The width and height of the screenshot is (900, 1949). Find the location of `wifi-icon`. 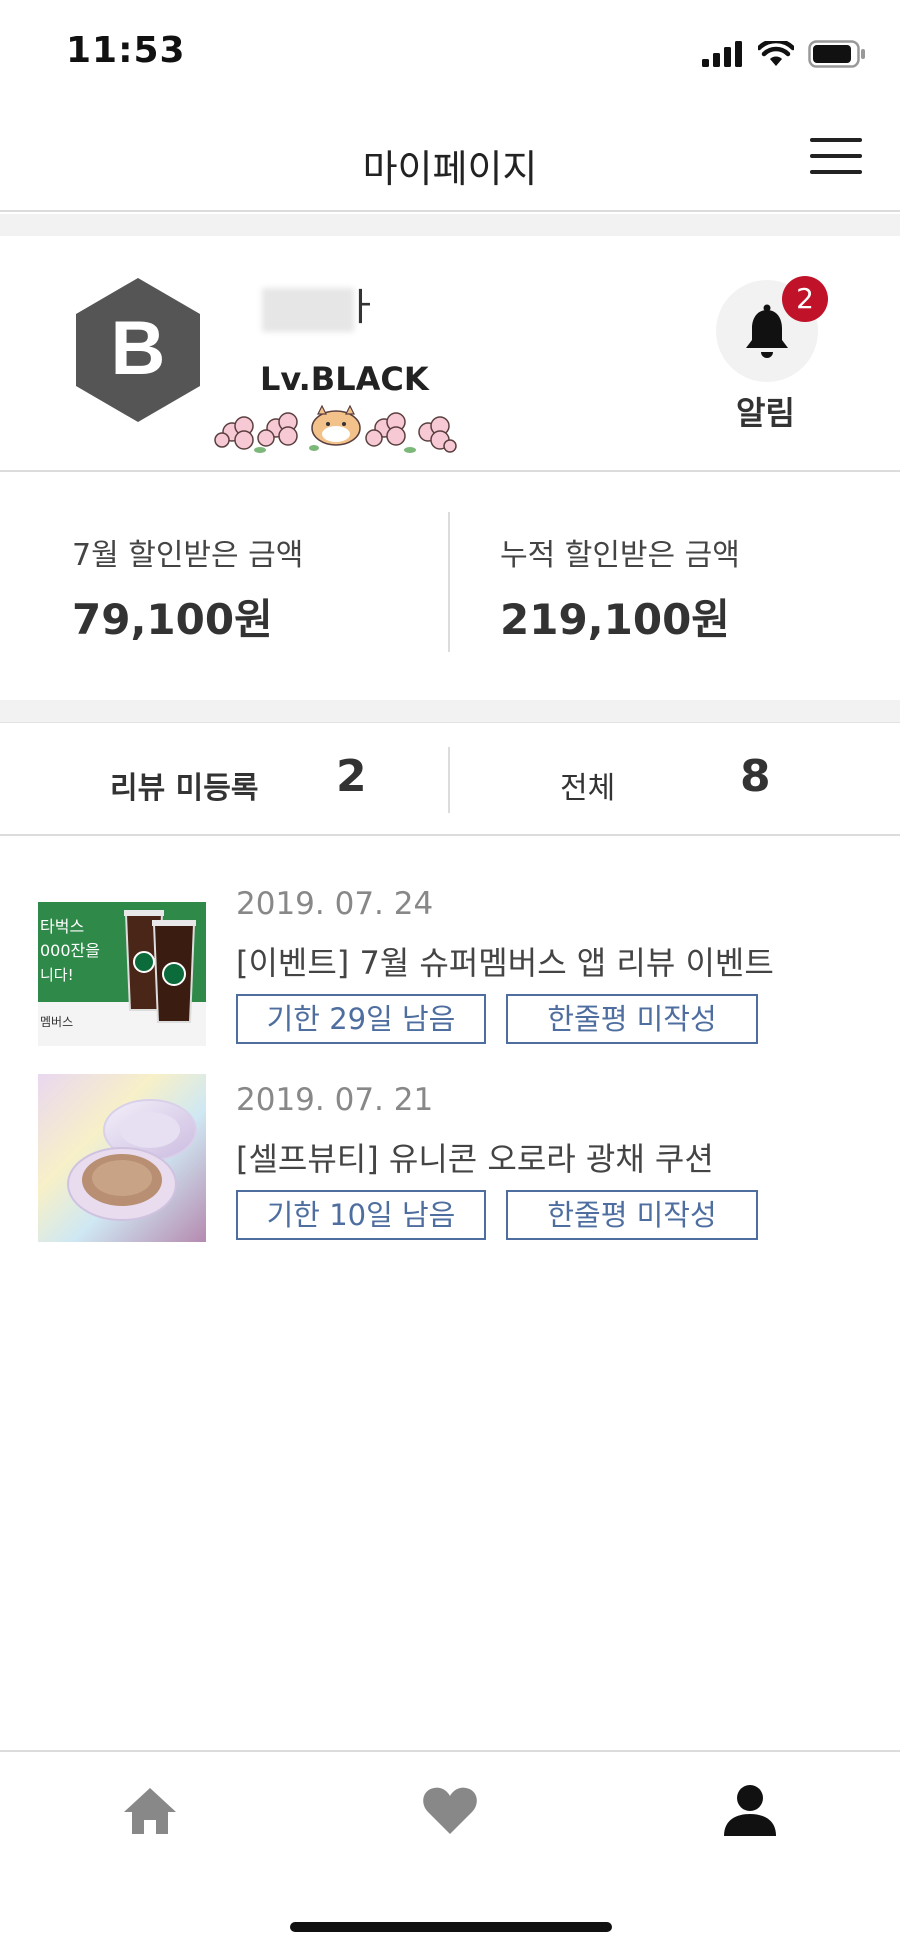

wifi-icon is located at coordinates (776, 53).